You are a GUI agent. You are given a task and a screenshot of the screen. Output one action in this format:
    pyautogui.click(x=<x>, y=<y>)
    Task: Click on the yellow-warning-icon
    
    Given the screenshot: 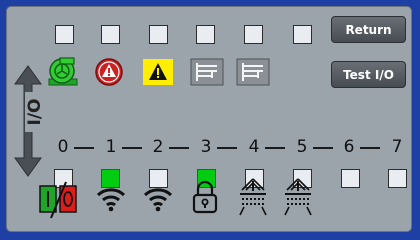 What is the action you would take?
    pyautogui.click(x=158, y=72)
    